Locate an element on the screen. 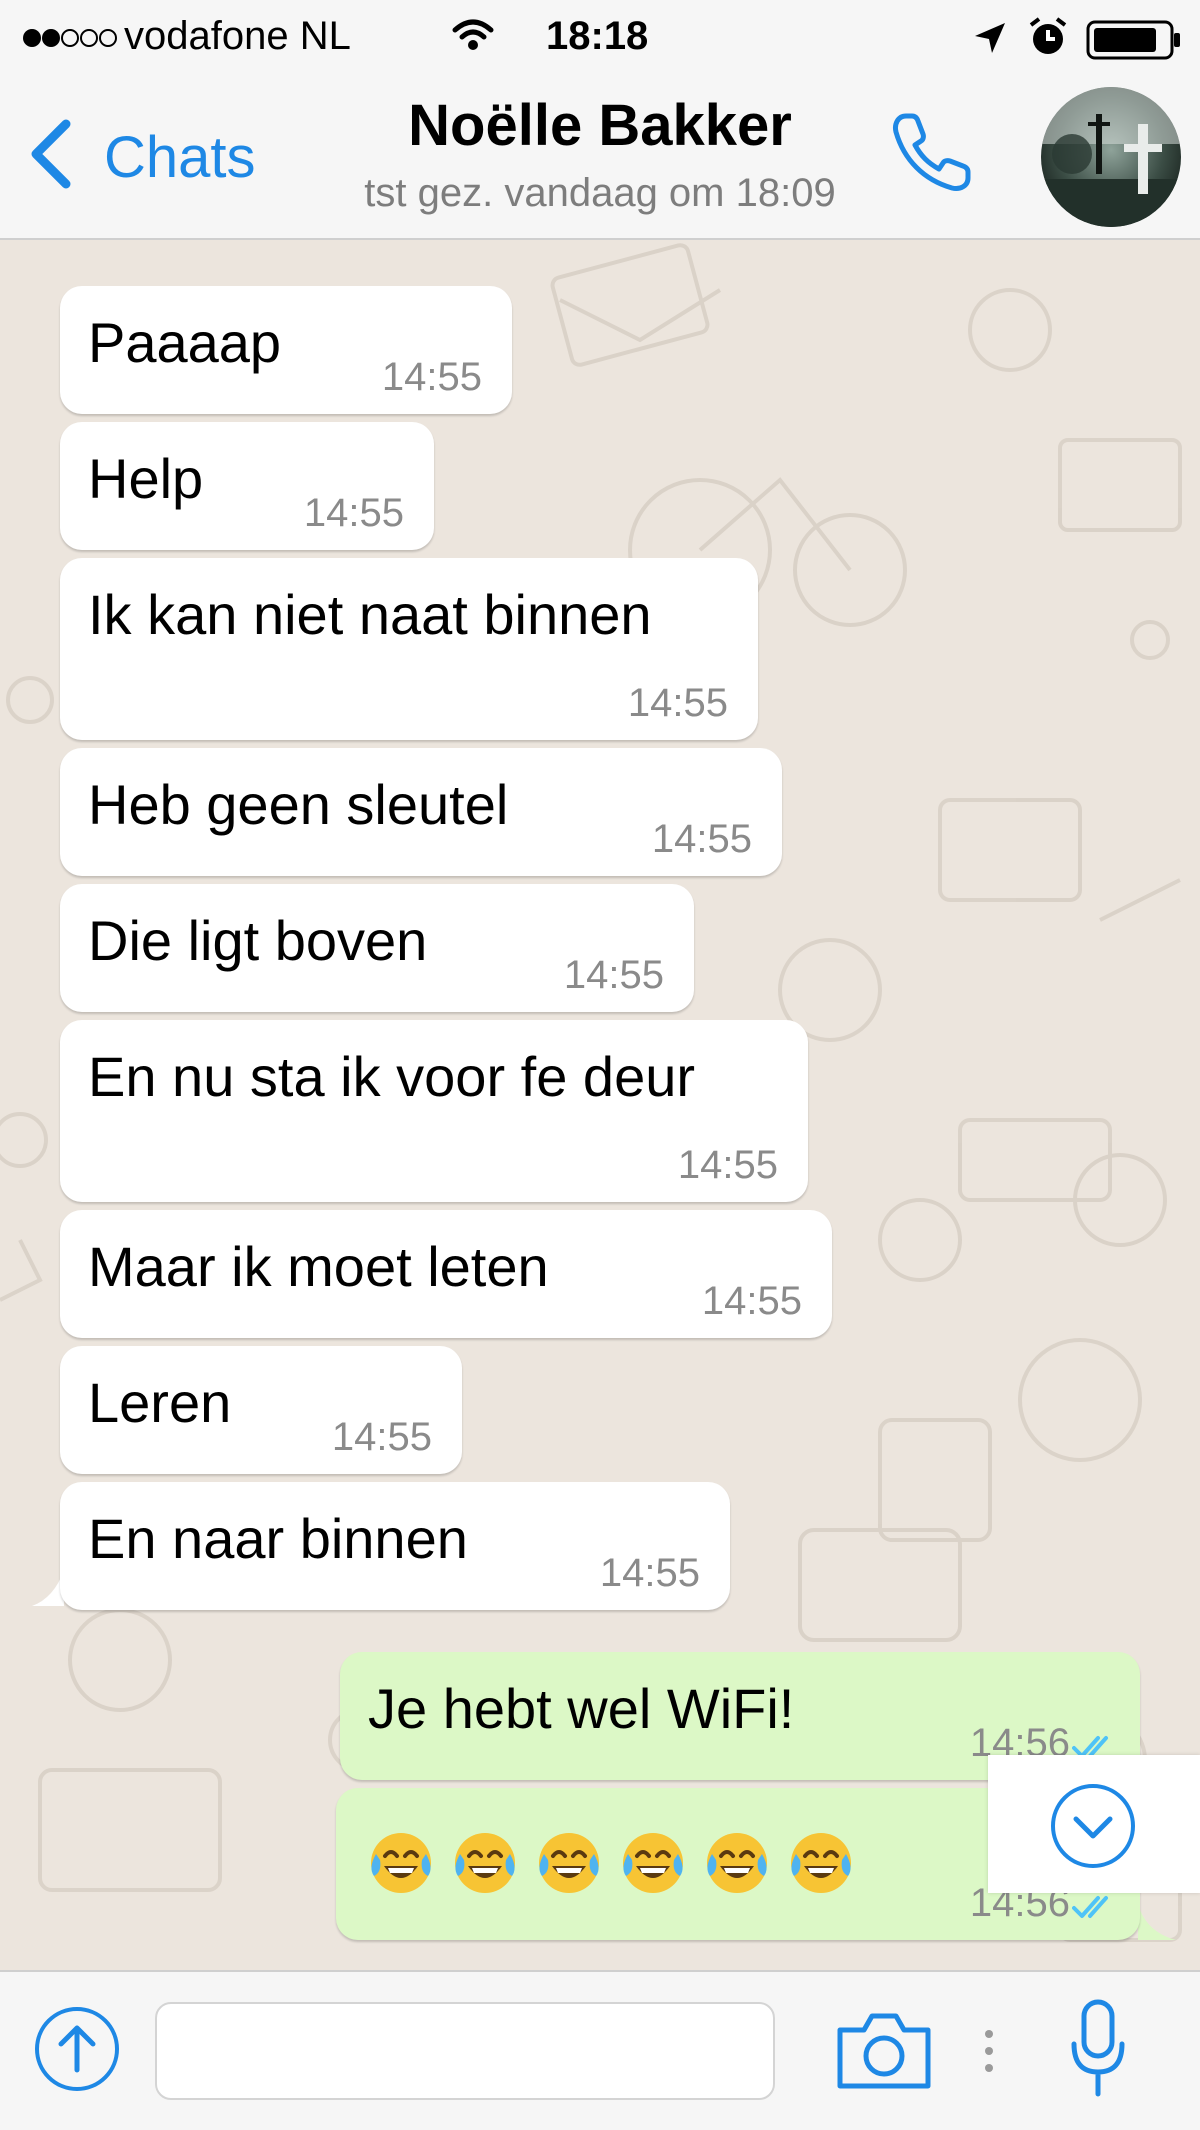 This screenshot has width=1200, height=2130. contact-info: Noëlle Bakker tst gez. vandaag om 18:09 is located at coordinates (600, 154).